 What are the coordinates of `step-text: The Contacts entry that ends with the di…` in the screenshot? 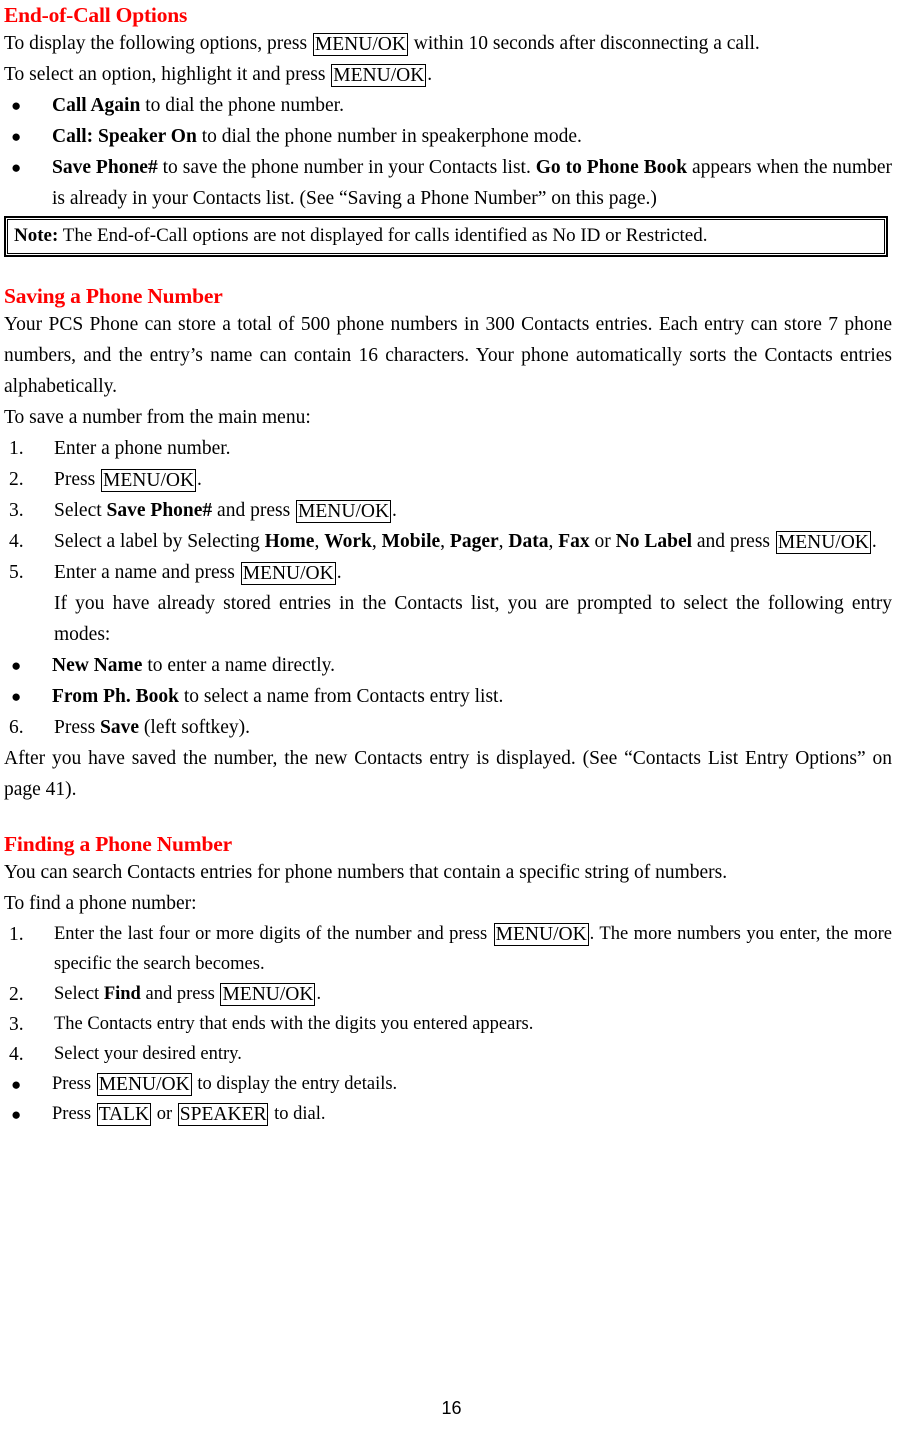 It's located at (294, 1024).